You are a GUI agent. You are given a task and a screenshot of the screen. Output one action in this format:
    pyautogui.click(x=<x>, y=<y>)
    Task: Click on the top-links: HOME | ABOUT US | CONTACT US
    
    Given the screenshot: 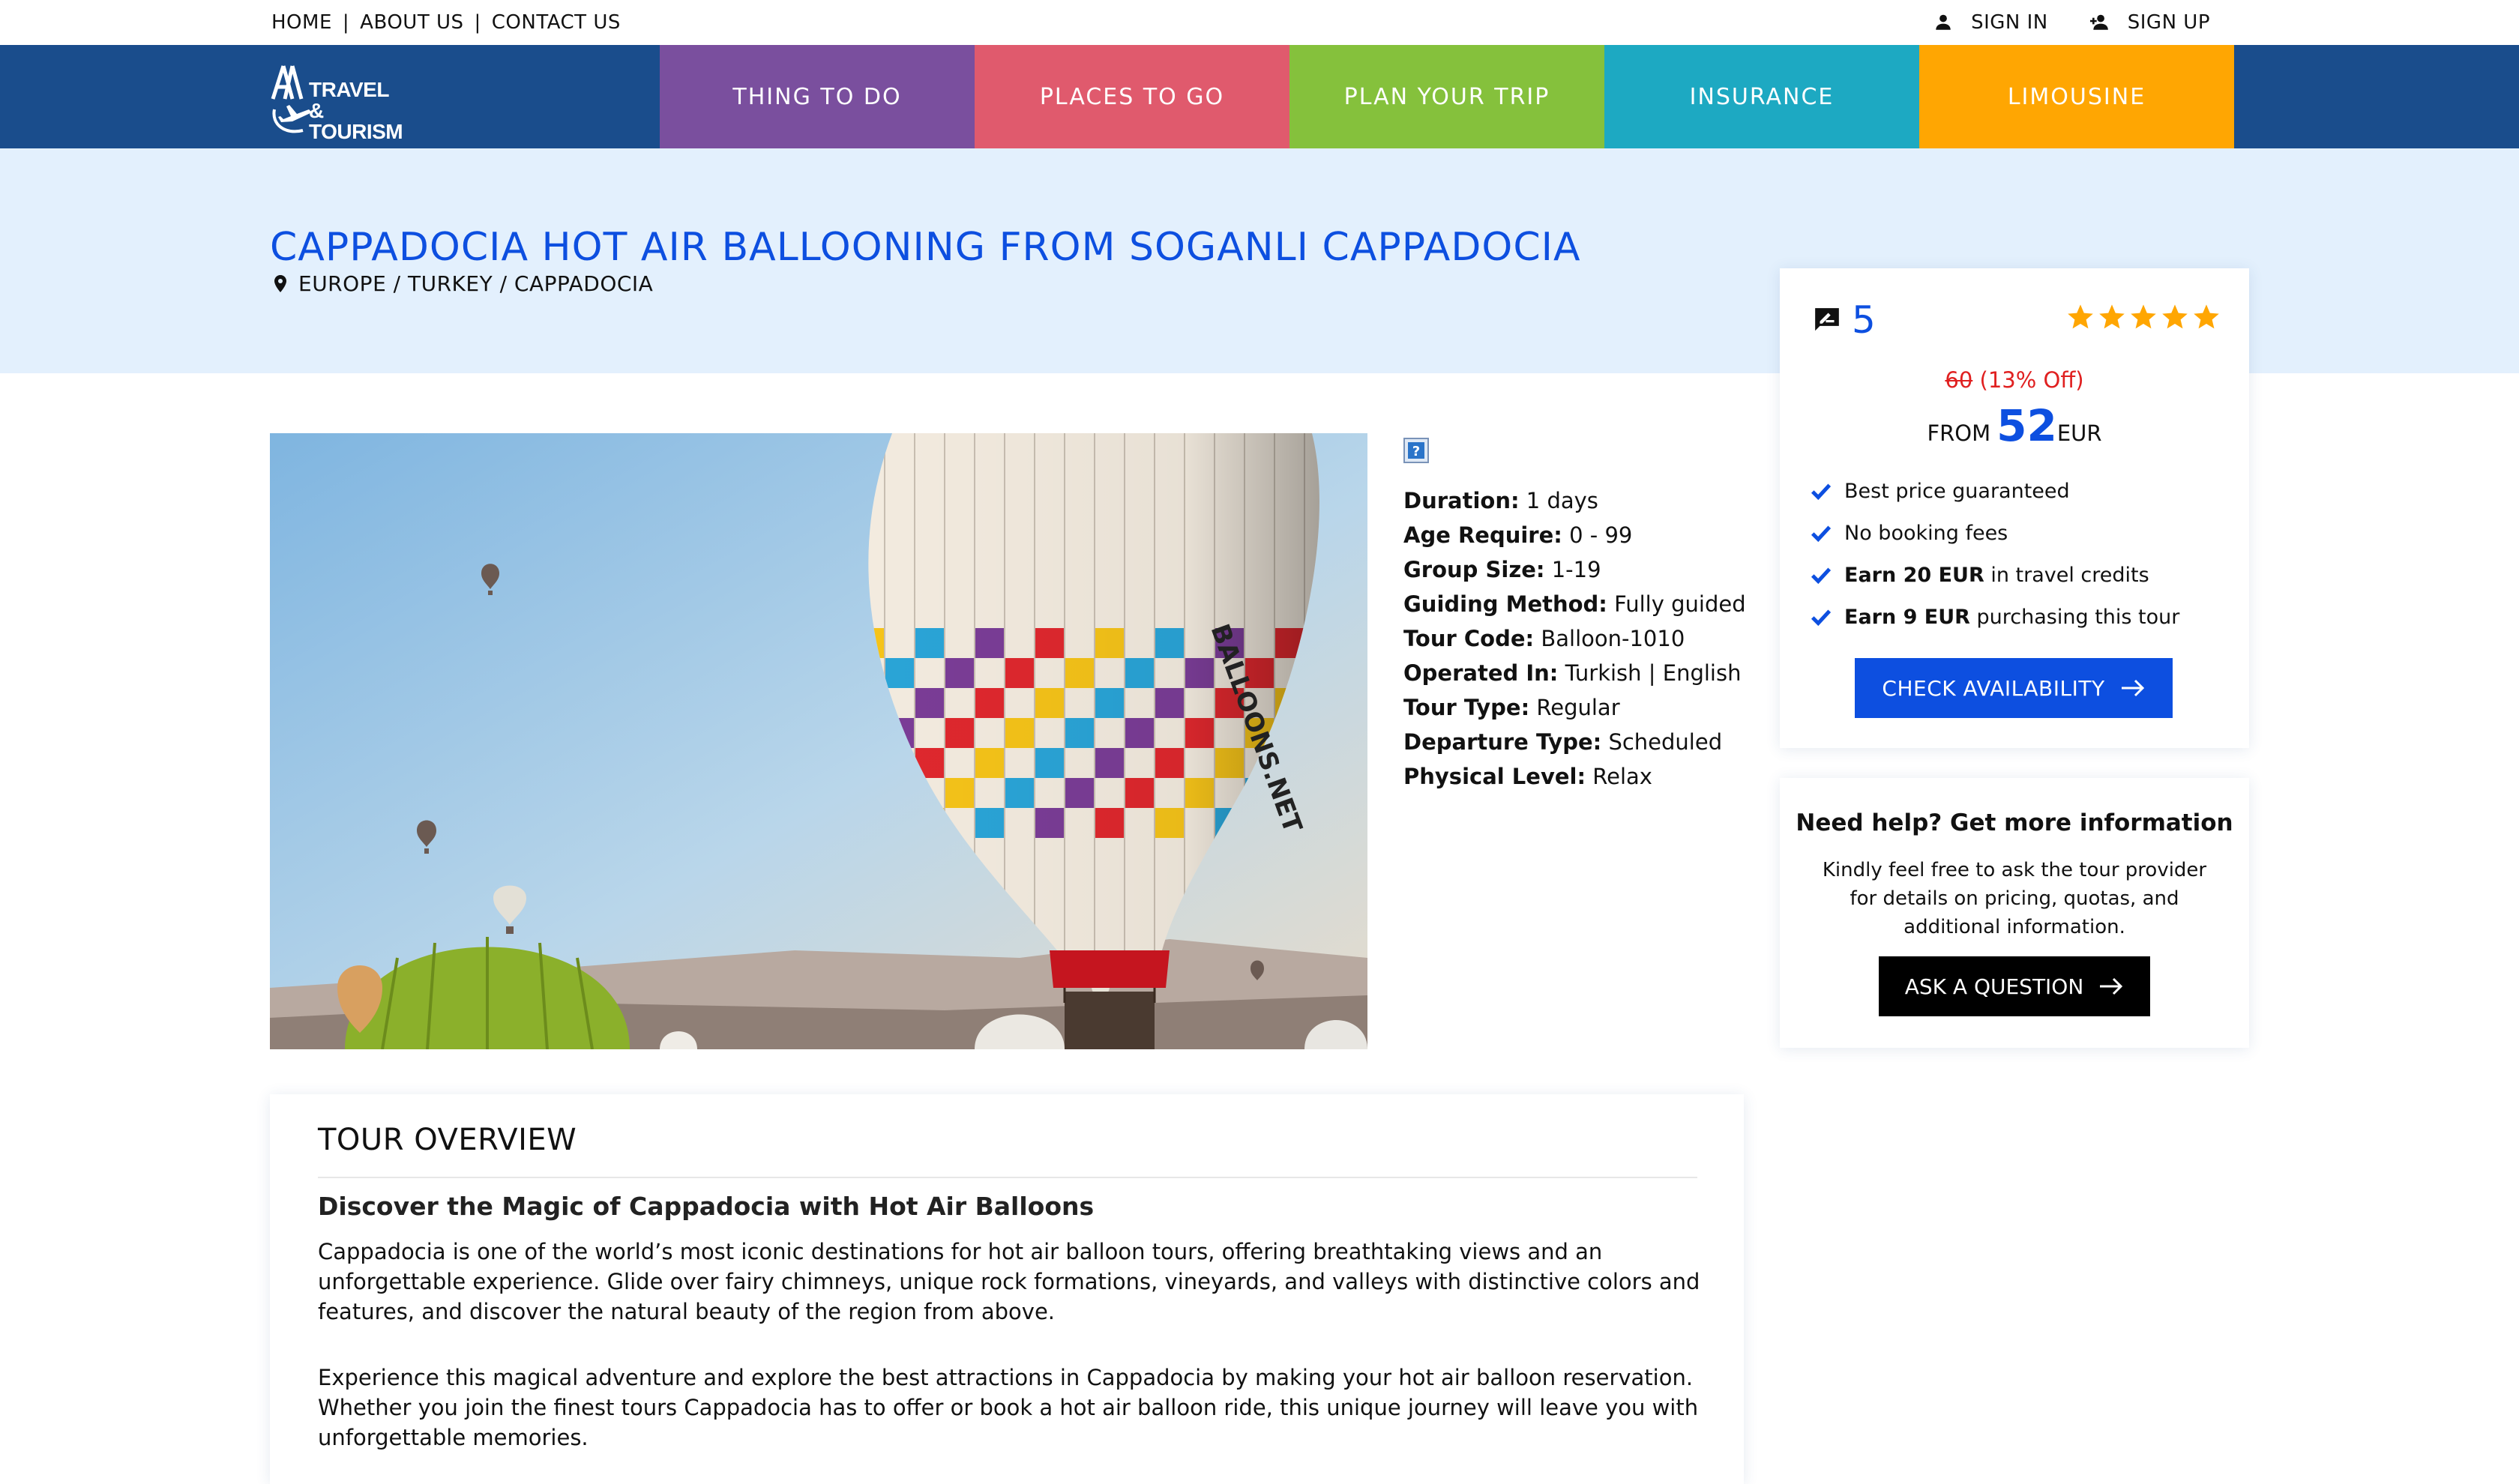 What is the action you would take?
    pyautogui.click(x=446, y=23)
    